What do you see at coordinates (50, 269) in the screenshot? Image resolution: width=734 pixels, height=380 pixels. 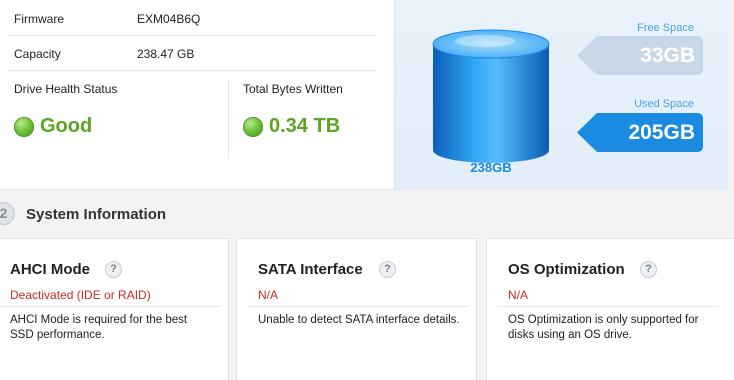 I see `card-title: AHCI Mode` at bounding box center [50, 269].